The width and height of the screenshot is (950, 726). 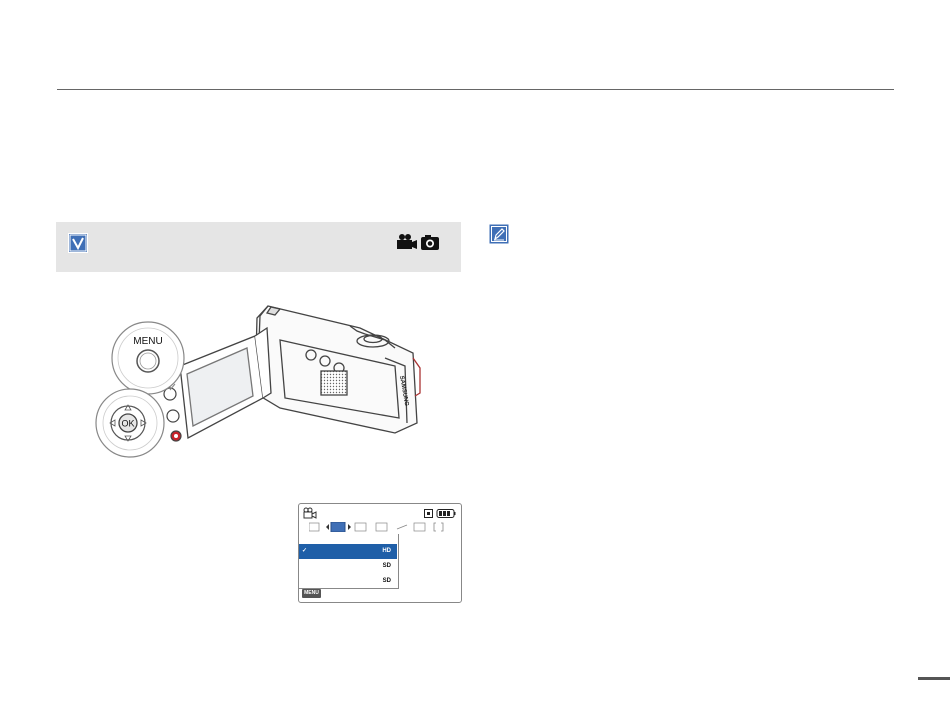 What do you see at coordinates (310, 513) in the screenshot?
I see `video-mode-small-icon` at bounding box center [310, 513].